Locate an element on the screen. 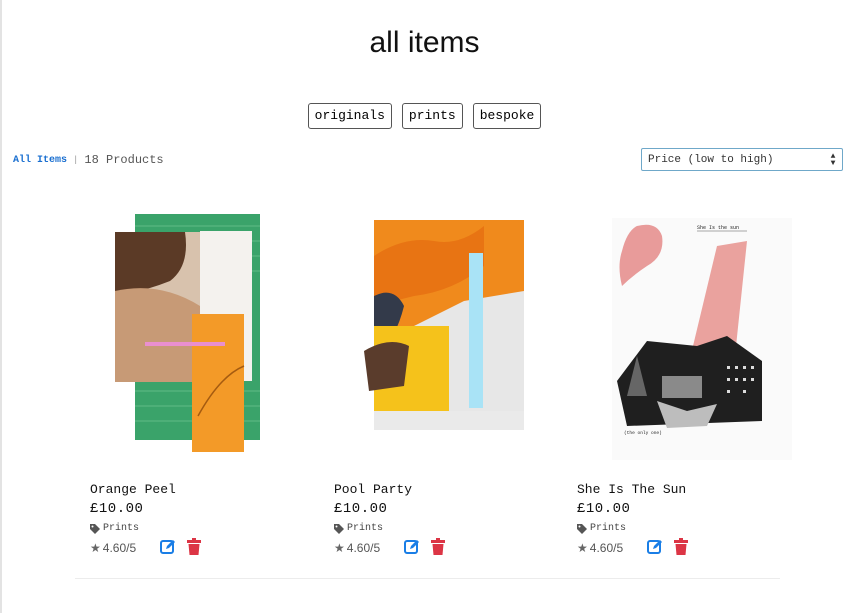 The height and width of the screenshot is (613, 849). product-name: She Is The Sun is located at coordinates (631, 489).